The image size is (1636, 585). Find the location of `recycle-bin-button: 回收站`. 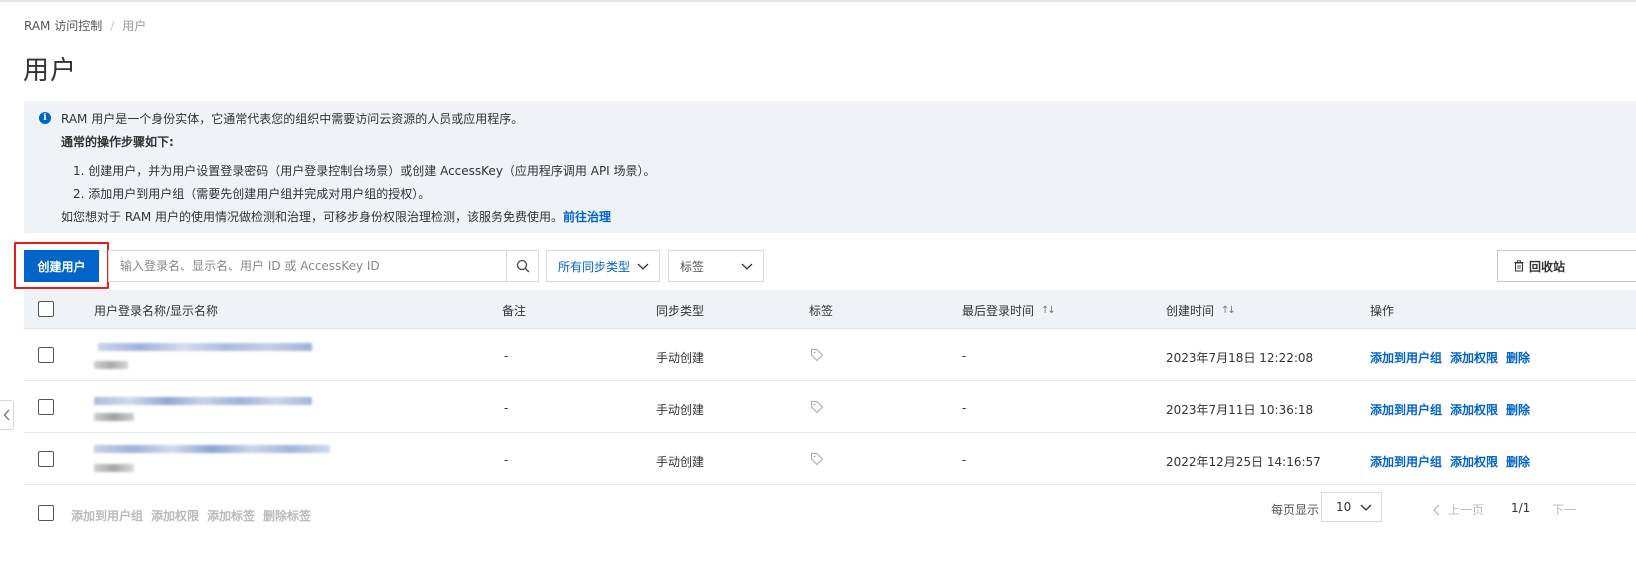

recycle-bin-button: 回收站 is located at coordinates (1566, 266).